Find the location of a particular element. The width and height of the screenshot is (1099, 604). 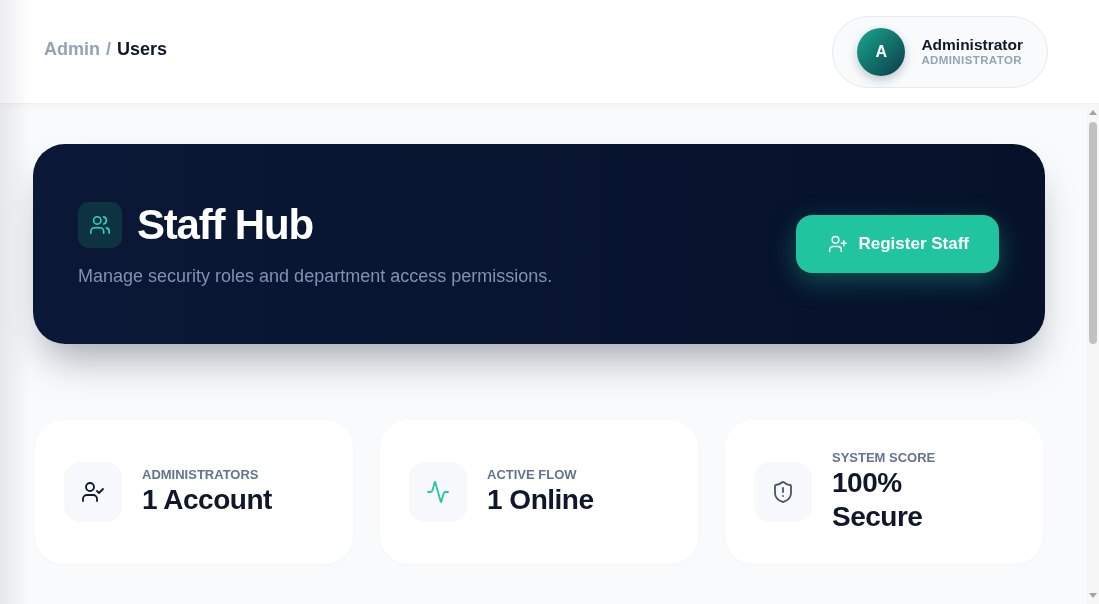

breadcrumb-current: Users is located at coordinates (142, 49).